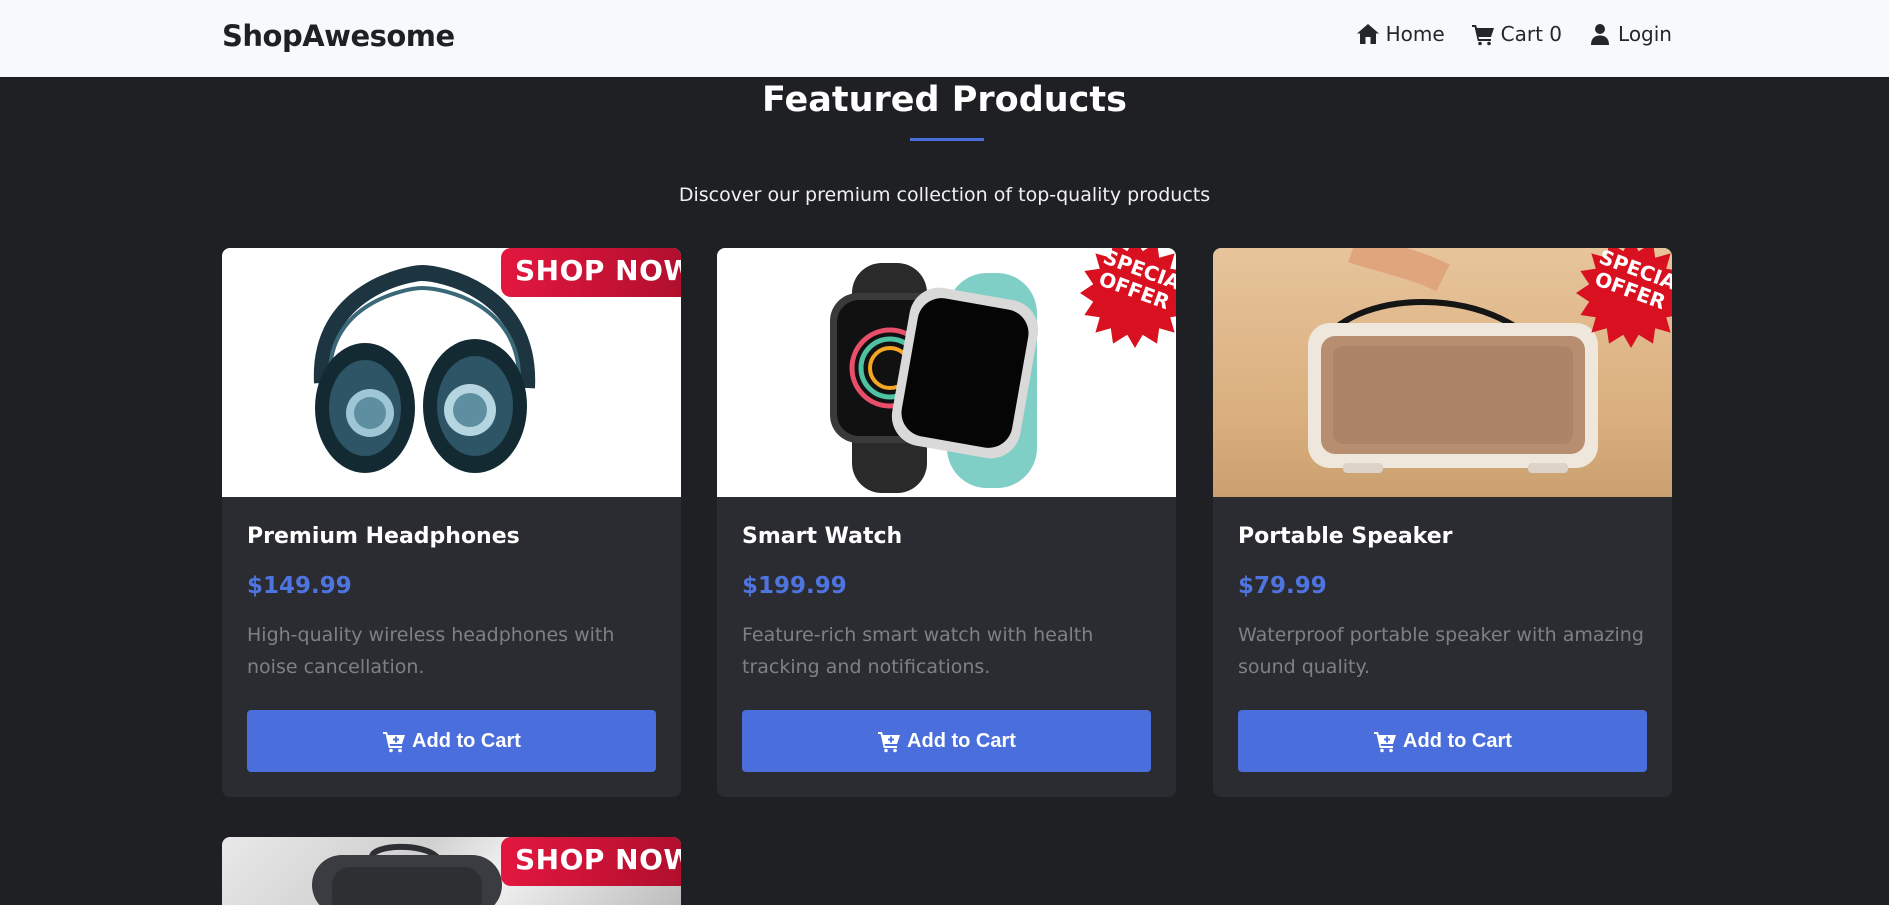 The image size is (1889, 905). What do you see at coordinates (947, 139) in the screenshot?
I see `title-underline` at bounding box center [947, 139].